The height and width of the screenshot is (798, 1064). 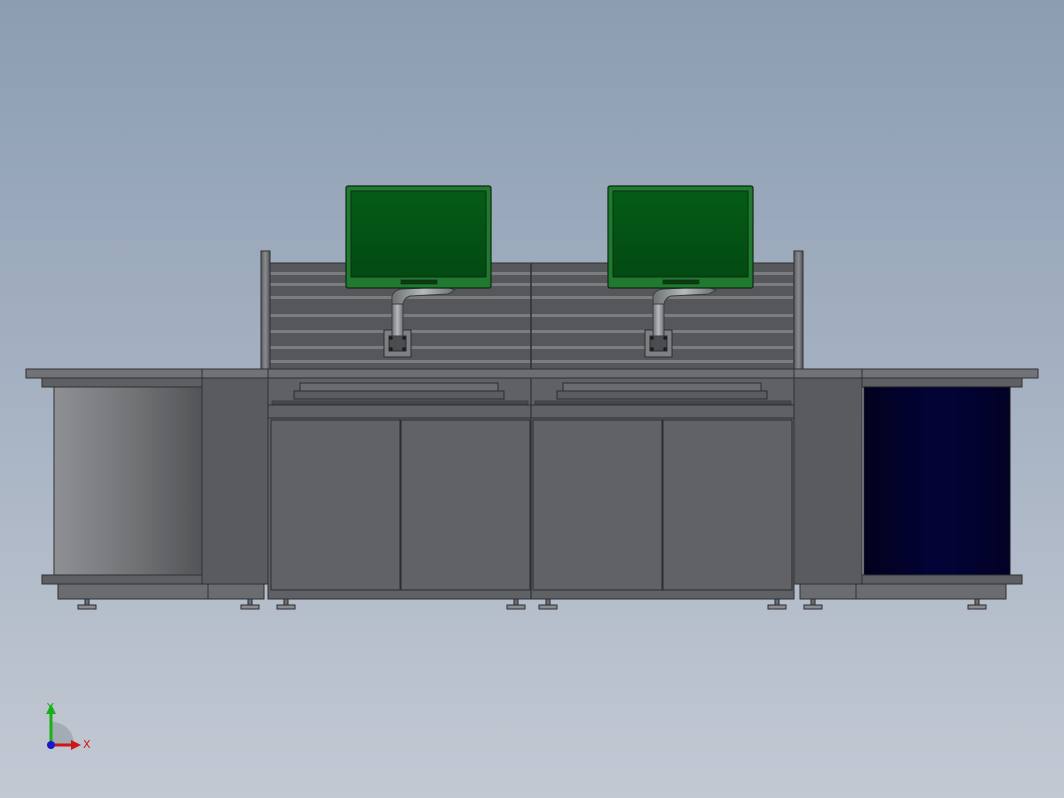 I want to click on panel-post-left, so click(x=265, y=311).